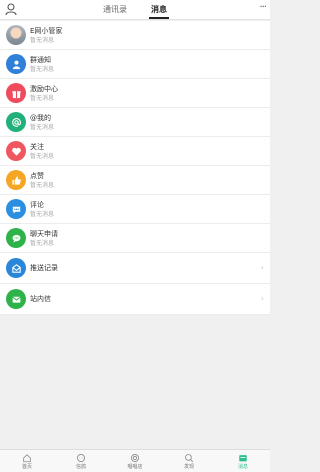 The height and width of the screenshot is (472, 320). What do you see at coordinates (135, 466) in the screenshot?
I see `nav-label: 唱唱店` at bounding box center [135, 466].